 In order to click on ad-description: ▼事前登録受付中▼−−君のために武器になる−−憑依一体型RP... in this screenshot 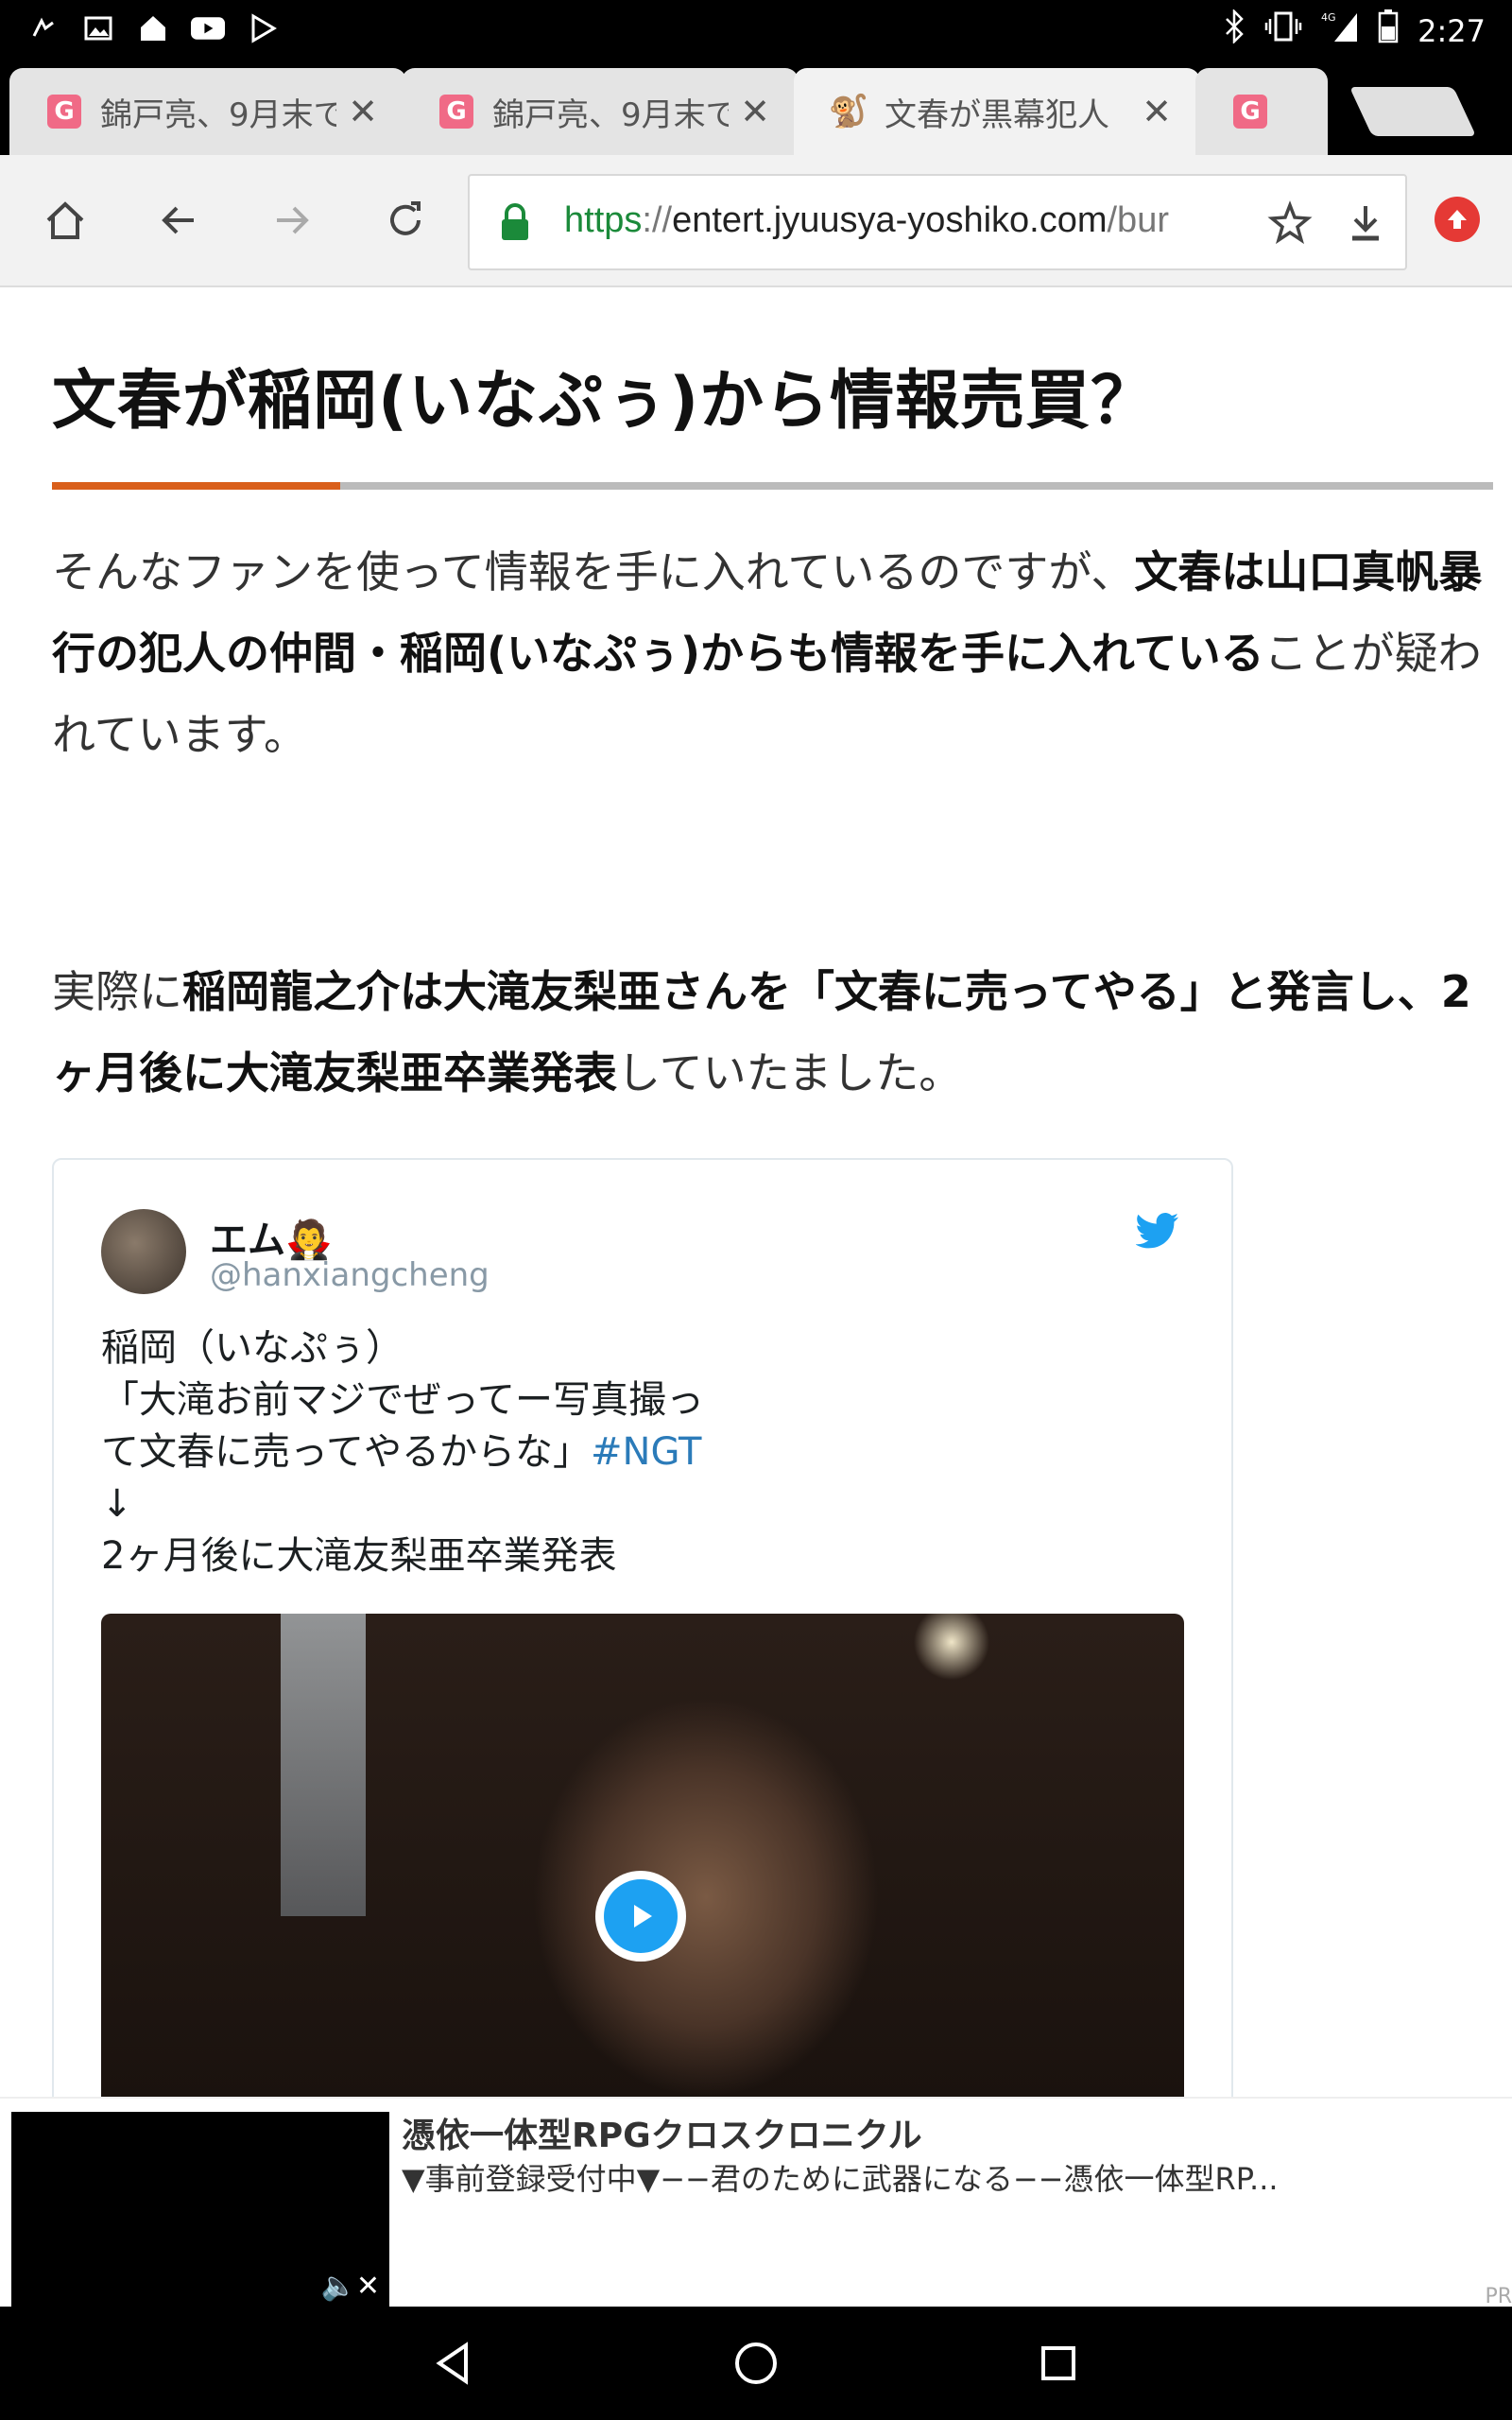, I will do `click(840, 2177)`.